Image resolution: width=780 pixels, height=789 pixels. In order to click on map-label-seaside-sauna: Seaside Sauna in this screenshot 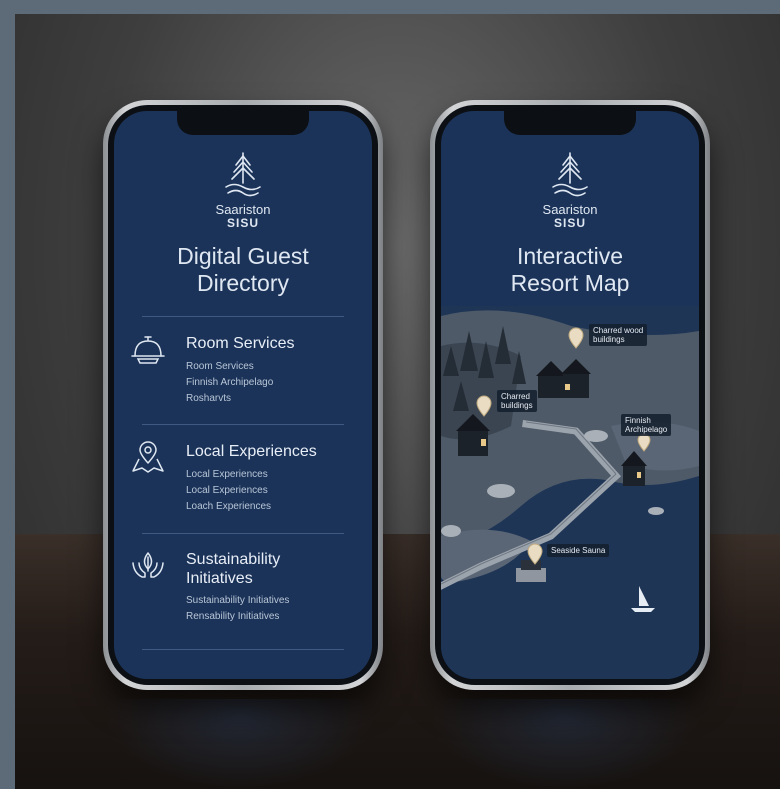, I will do `click(578, 550)`.